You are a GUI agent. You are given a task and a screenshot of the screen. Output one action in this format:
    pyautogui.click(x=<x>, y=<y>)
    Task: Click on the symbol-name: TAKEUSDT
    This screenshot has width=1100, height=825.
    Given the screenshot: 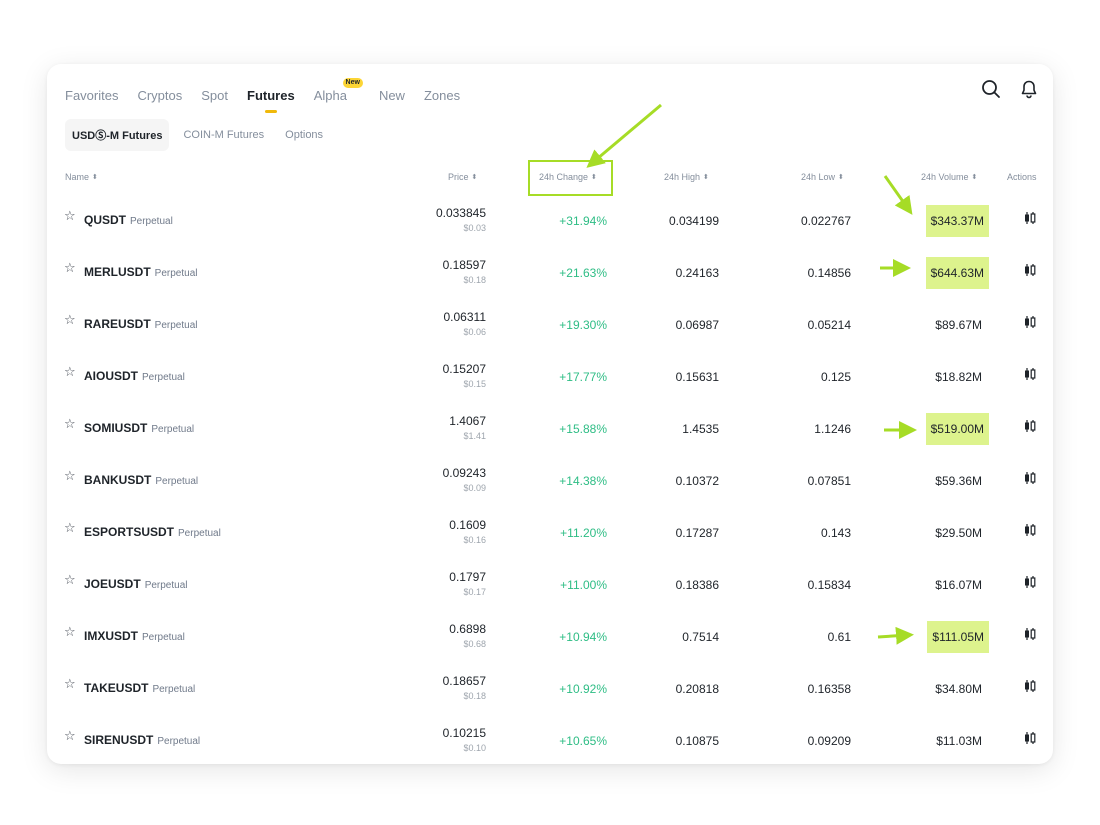 What is the action you would take?
    pyautogui.click(x=116, y=688)
    